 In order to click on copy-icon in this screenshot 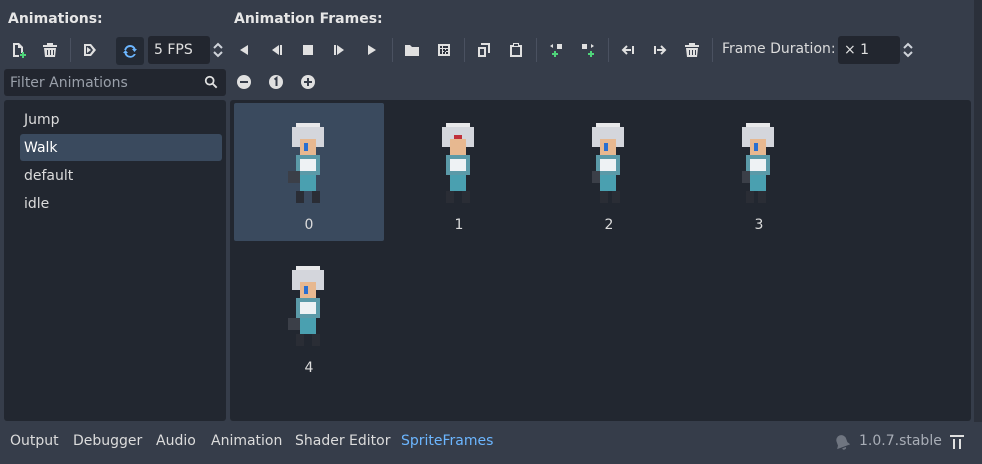, I will do `click(484, 50)`.